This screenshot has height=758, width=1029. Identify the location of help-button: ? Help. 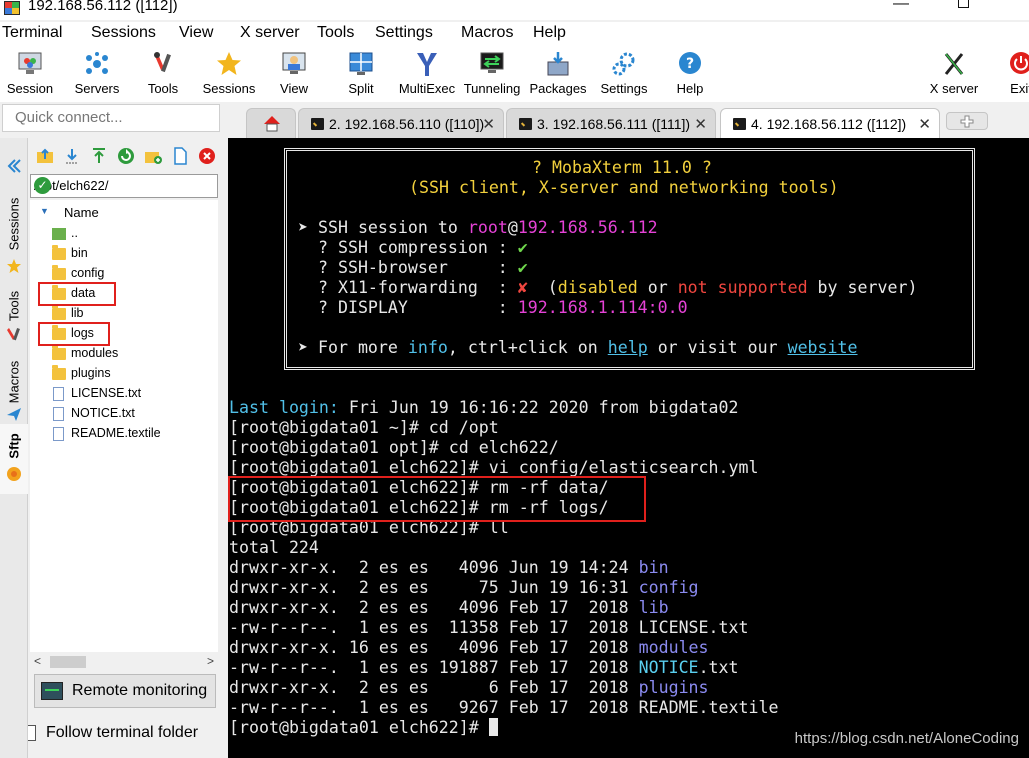
(690, 72).